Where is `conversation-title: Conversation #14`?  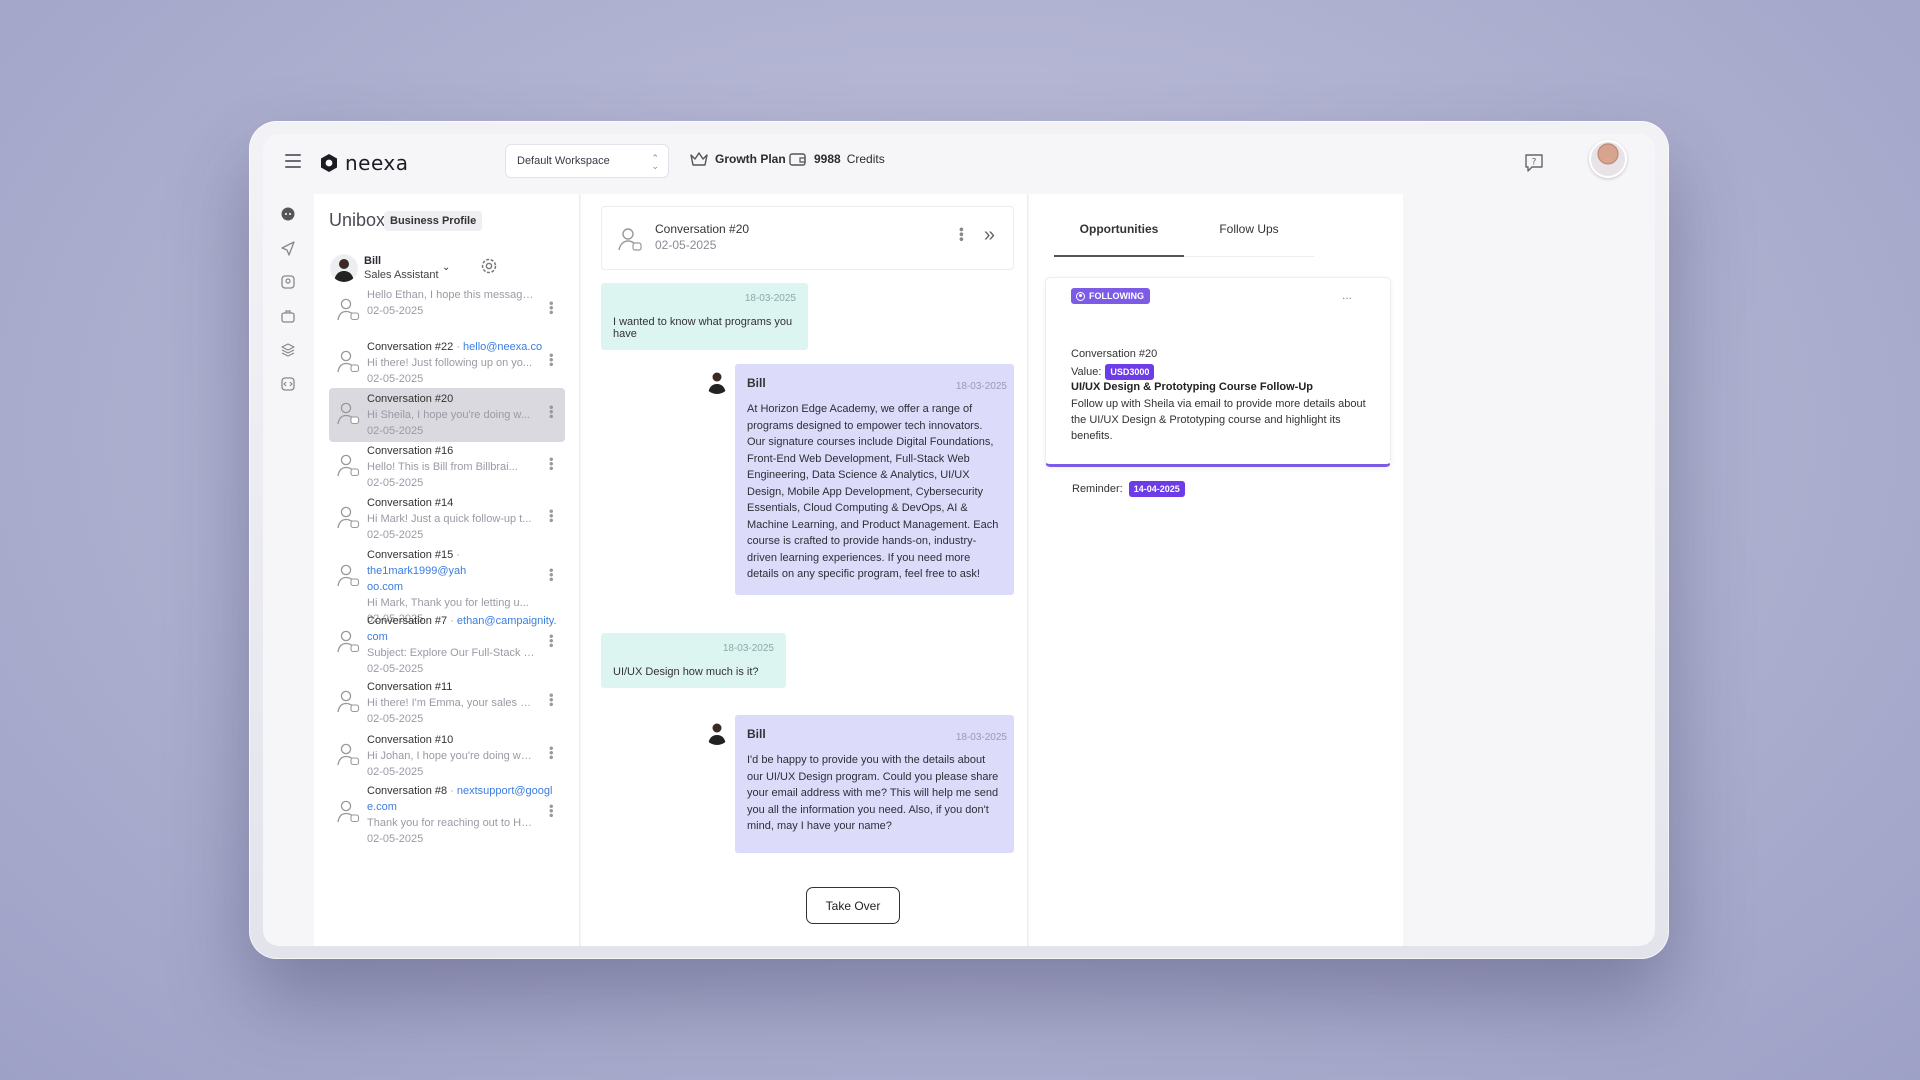
conversation-title: Conversation #14 is located at coordinates (410, 503).